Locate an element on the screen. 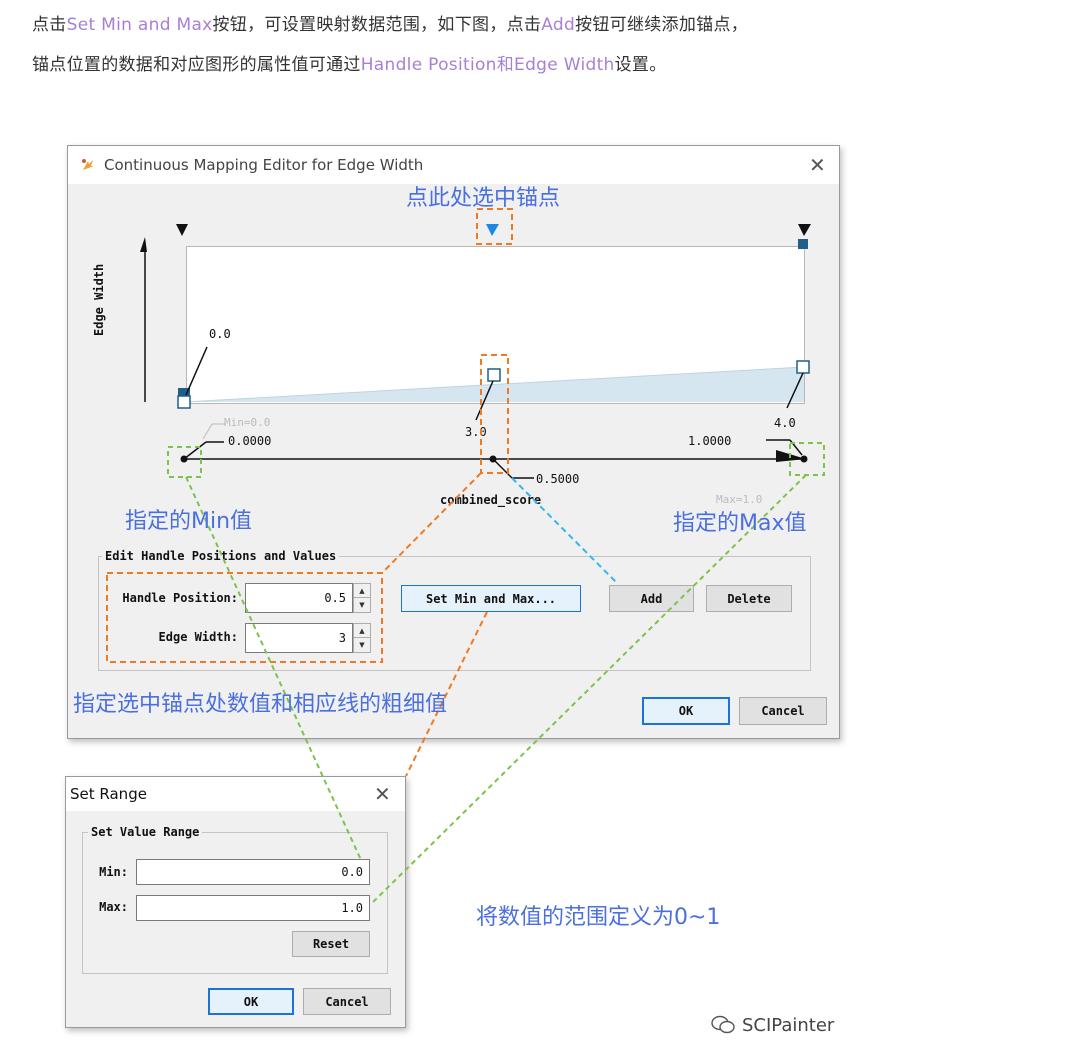 This screenshot has height=1064, width=1085. intro-text: 按钮，可设置映射数据范围，如下图，点击 is located at coordinates (377, 25).